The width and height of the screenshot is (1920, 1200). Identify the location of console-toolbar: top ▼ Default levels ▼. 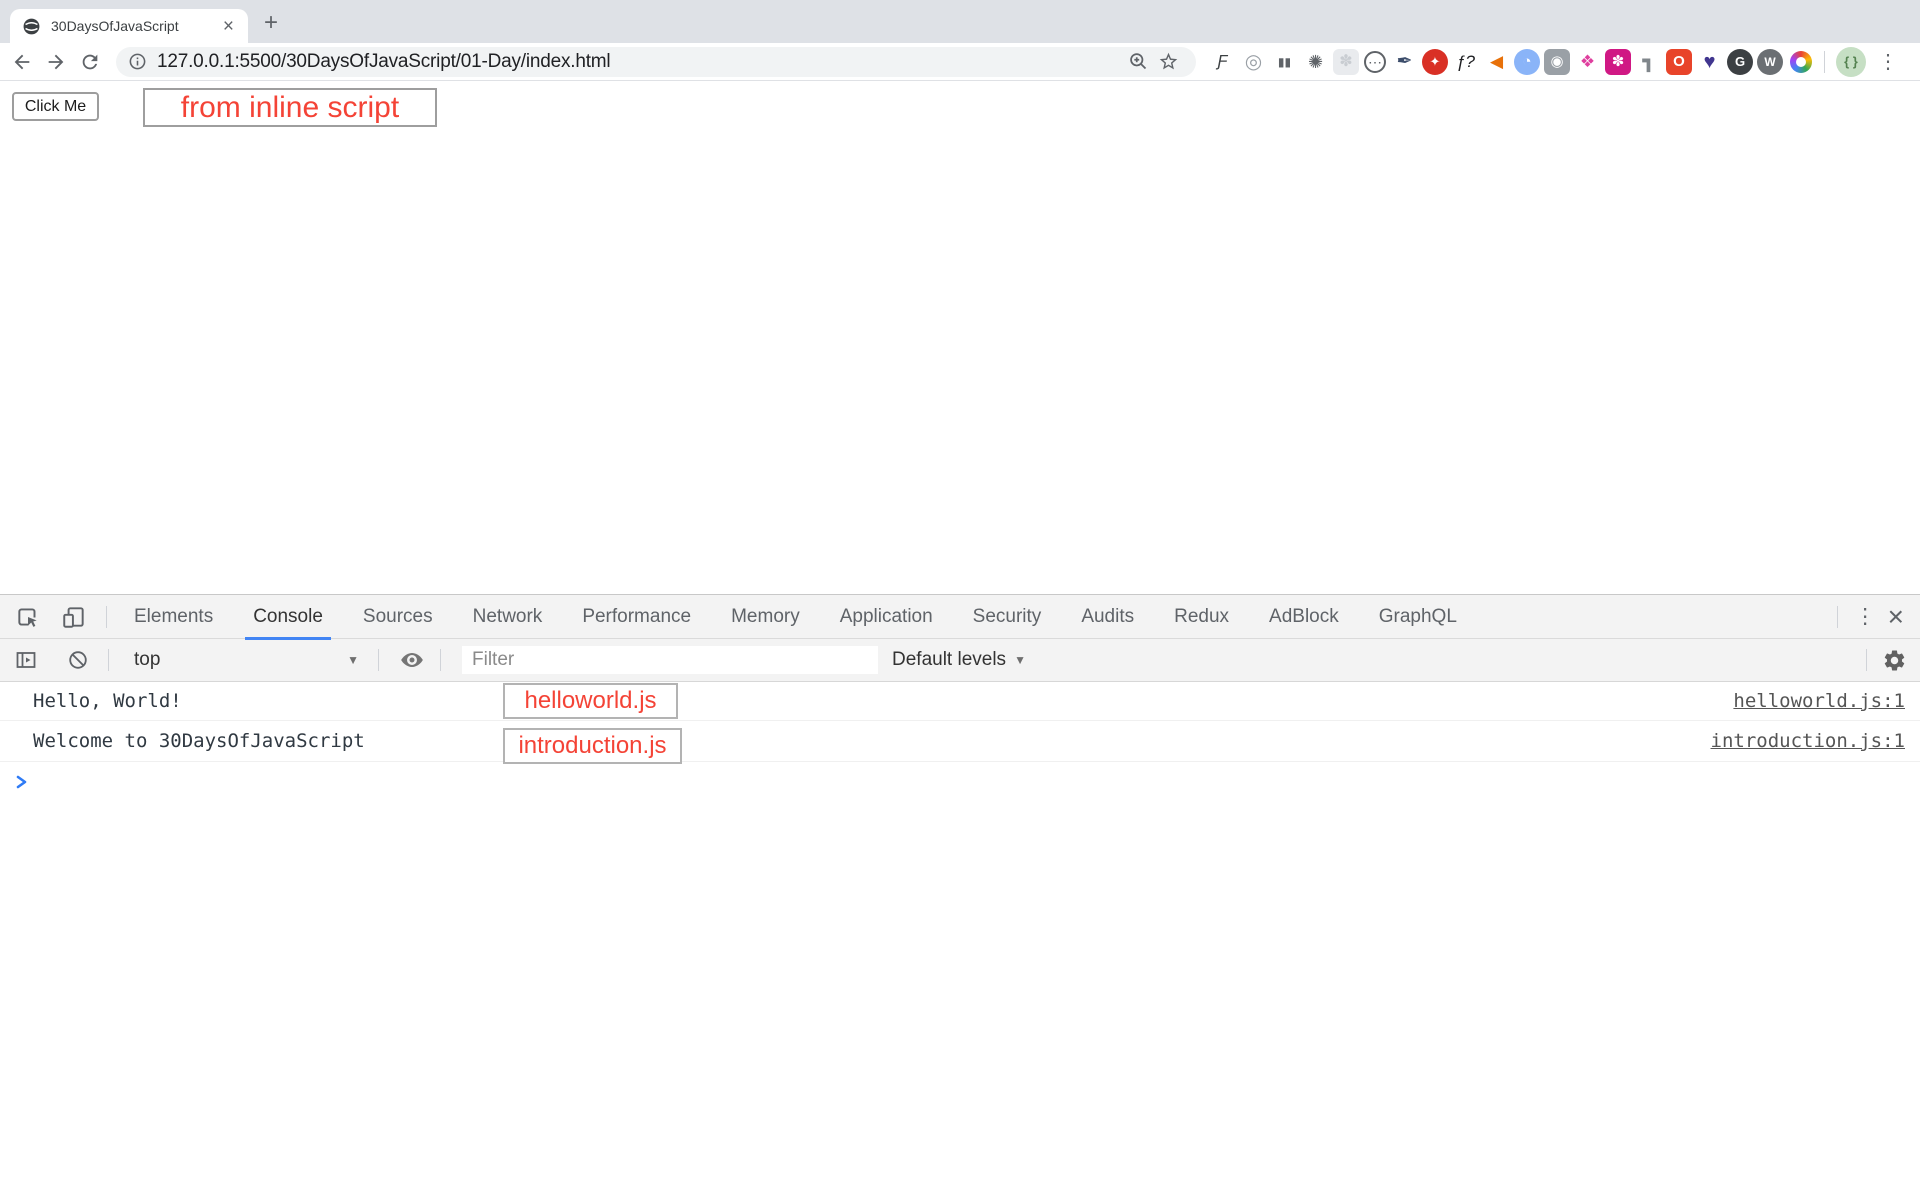
(960, 660).